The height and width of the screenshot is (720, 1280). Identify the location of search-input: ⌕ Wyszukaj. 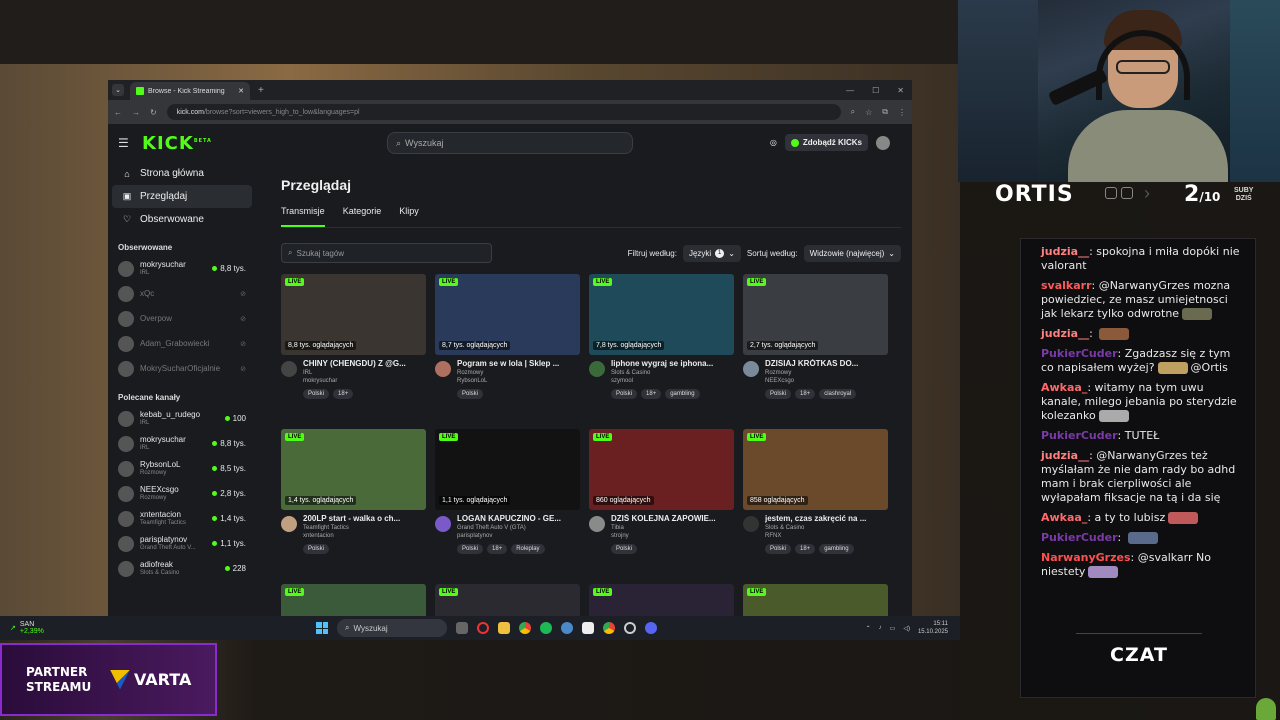
(510, 143).